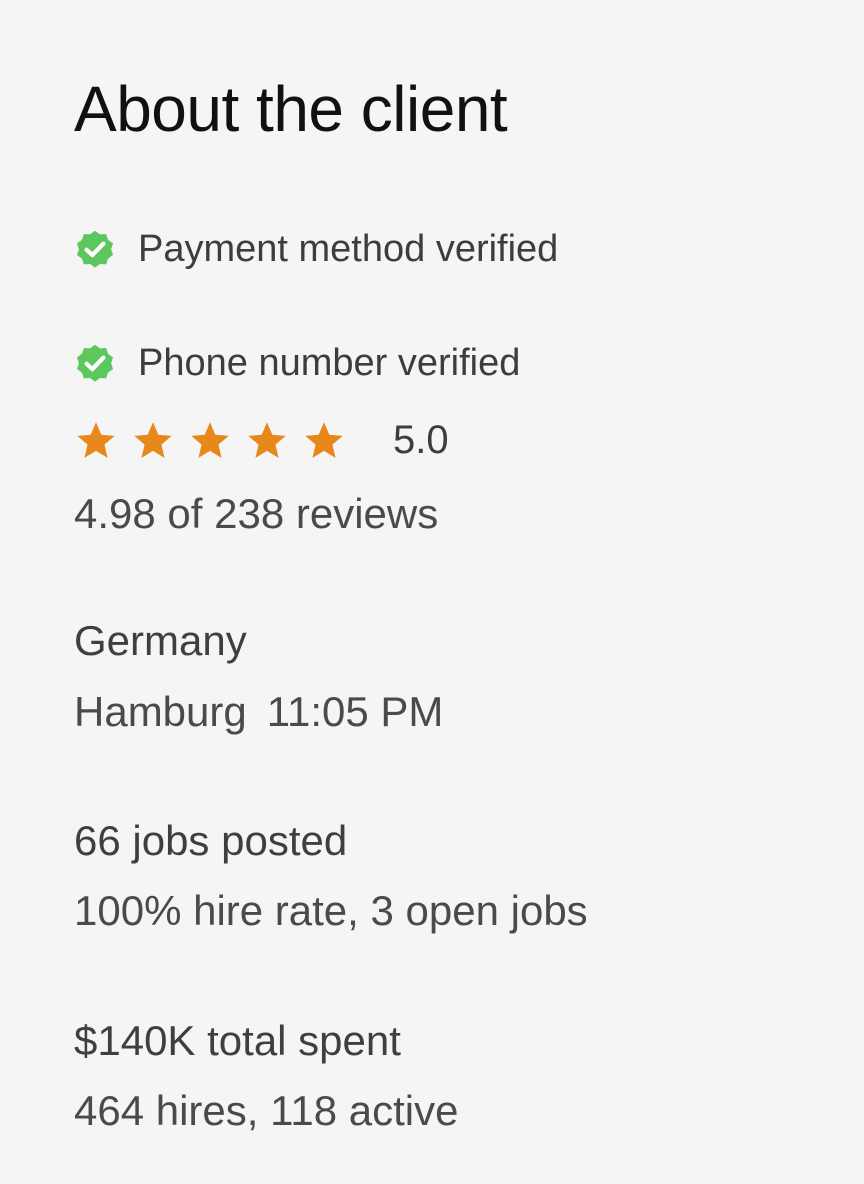  What do you see at coordinates (331, 910) in the screenshot?
I see `hire-rate: 100% hire rate, 3 open jobs` at bounding box center [331, 910].